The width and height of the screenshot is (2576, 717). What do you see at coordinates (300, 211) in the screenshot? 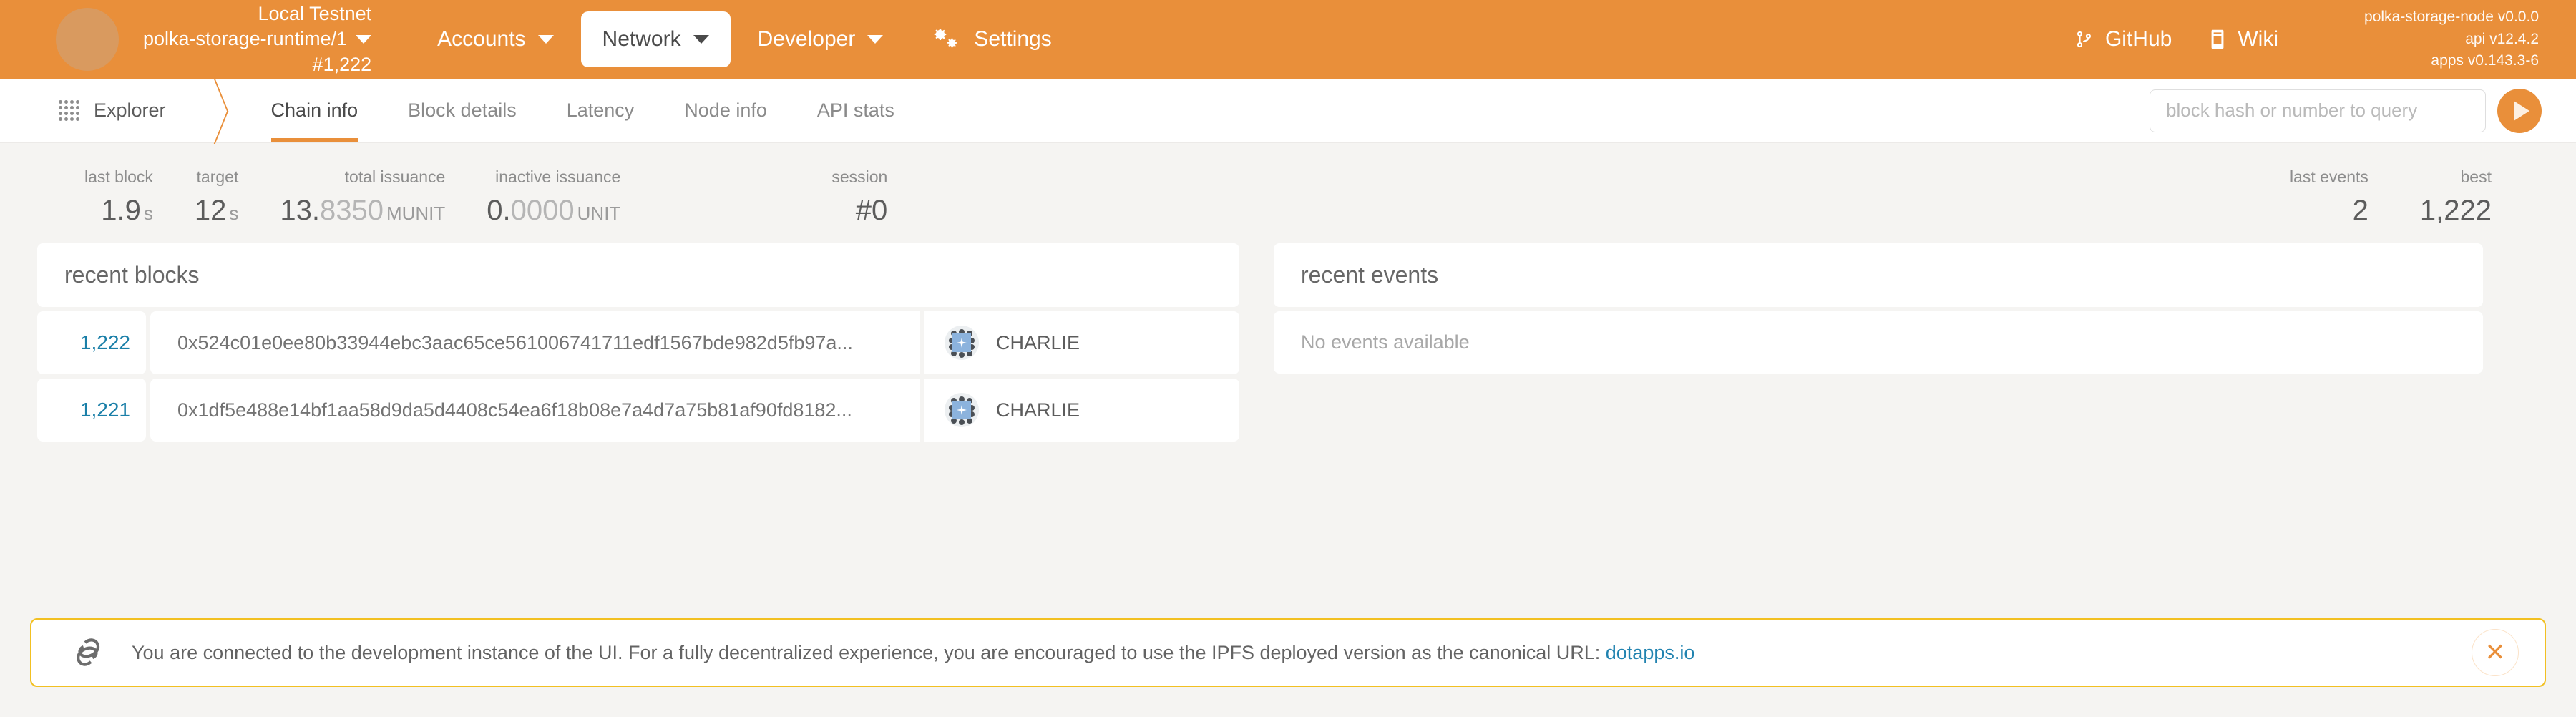
I see `stat-number-whole: 13.` at bounding box center [300, 211].